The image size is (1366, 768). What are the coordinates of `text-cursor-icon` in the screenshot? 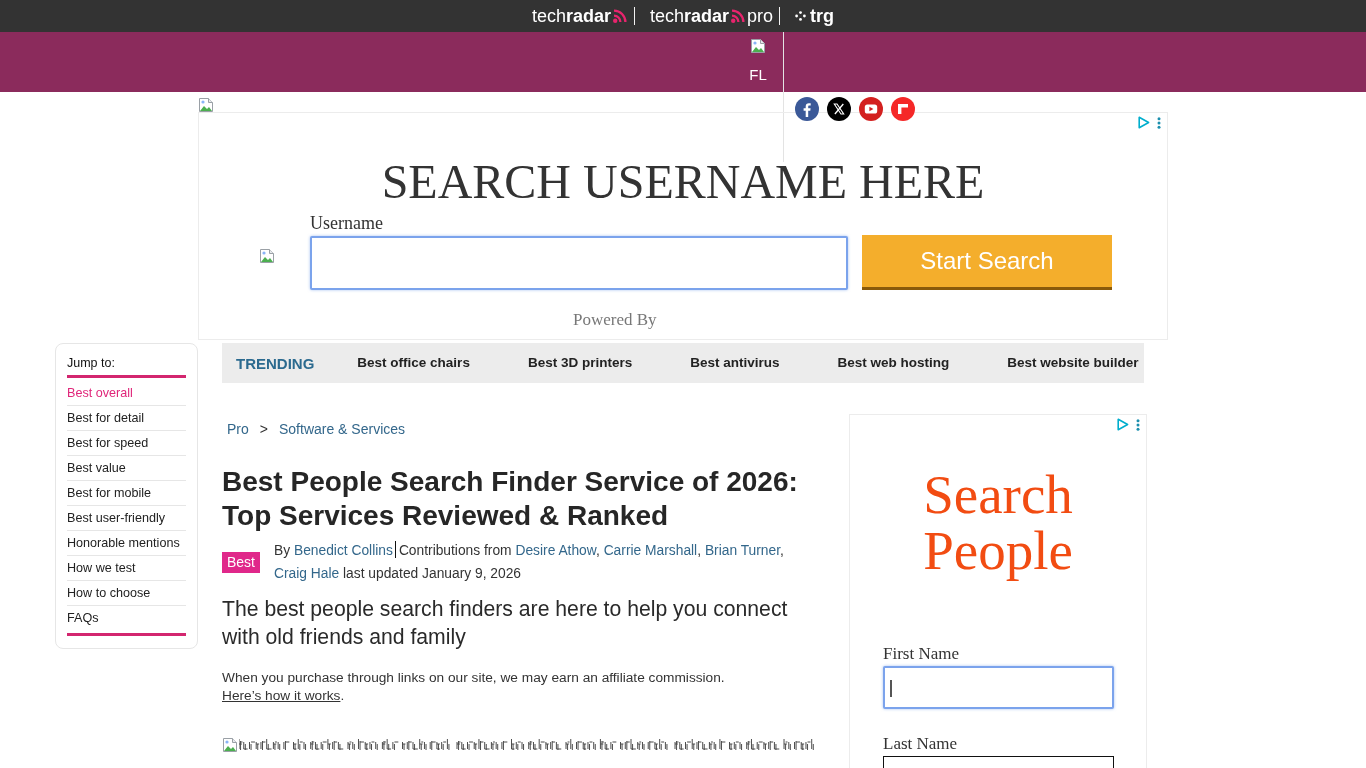 It's located at (891, 688).